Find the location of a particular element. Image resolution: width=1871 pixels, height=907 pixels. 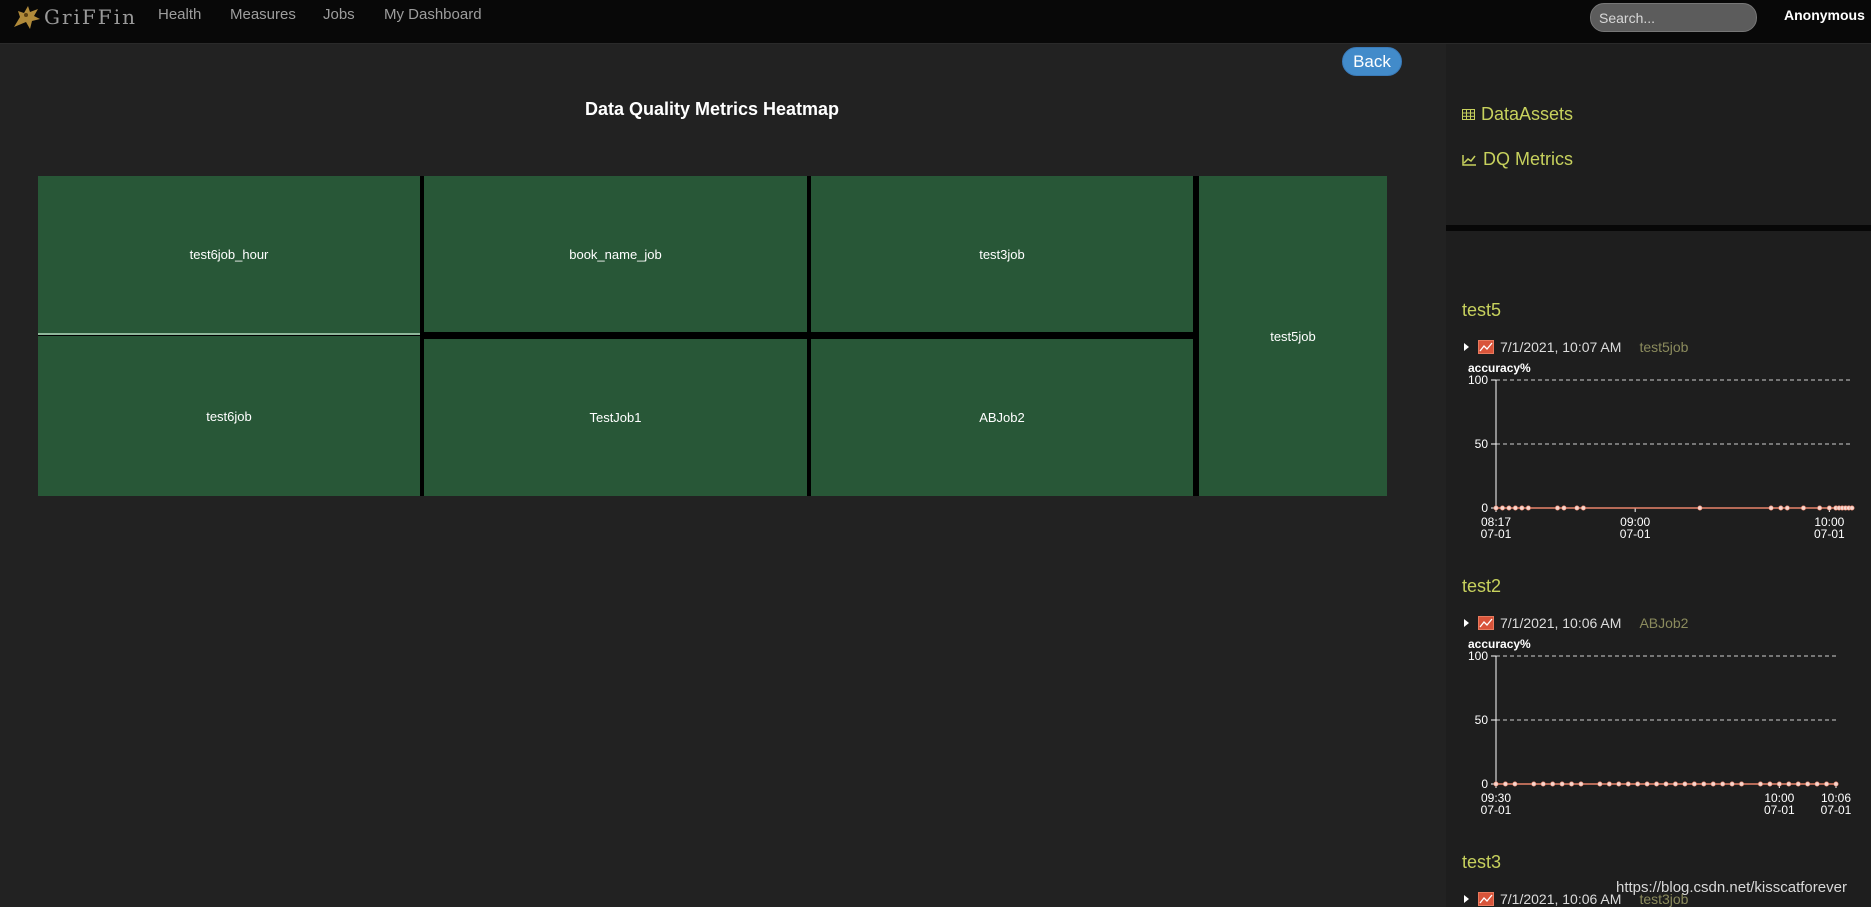

heatmap-cell-test3job: test3job is located at coordinates (1002, 254).